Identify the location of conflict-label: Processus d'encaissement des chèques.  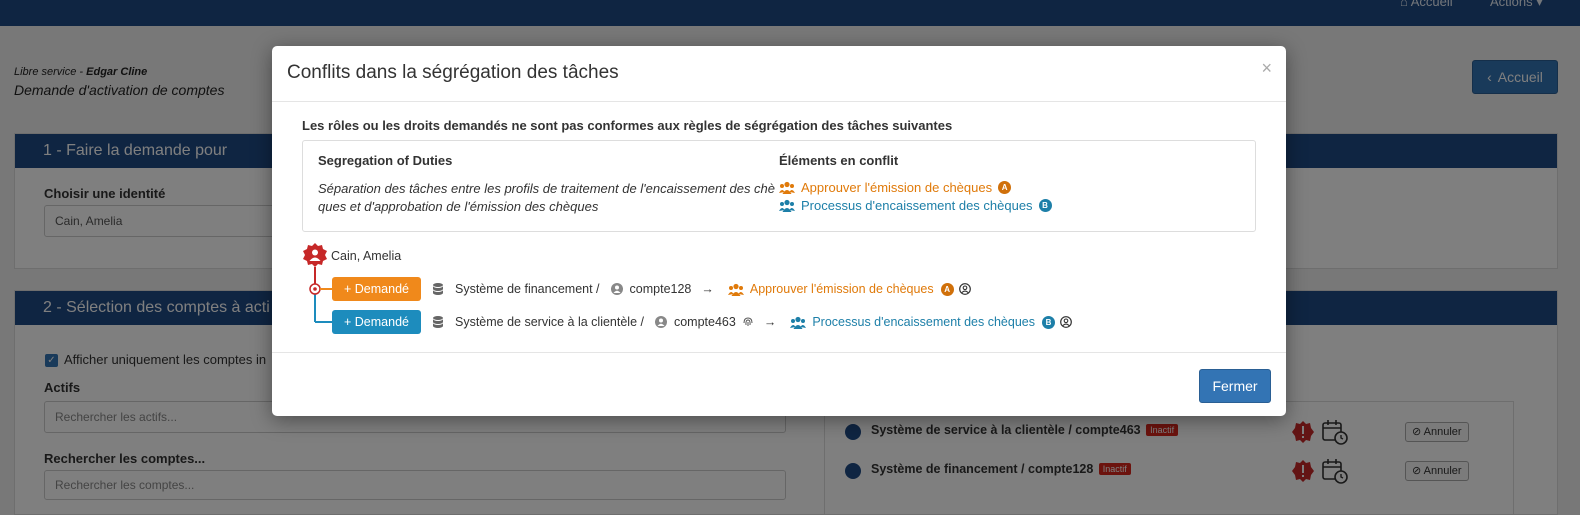
(917, 205).